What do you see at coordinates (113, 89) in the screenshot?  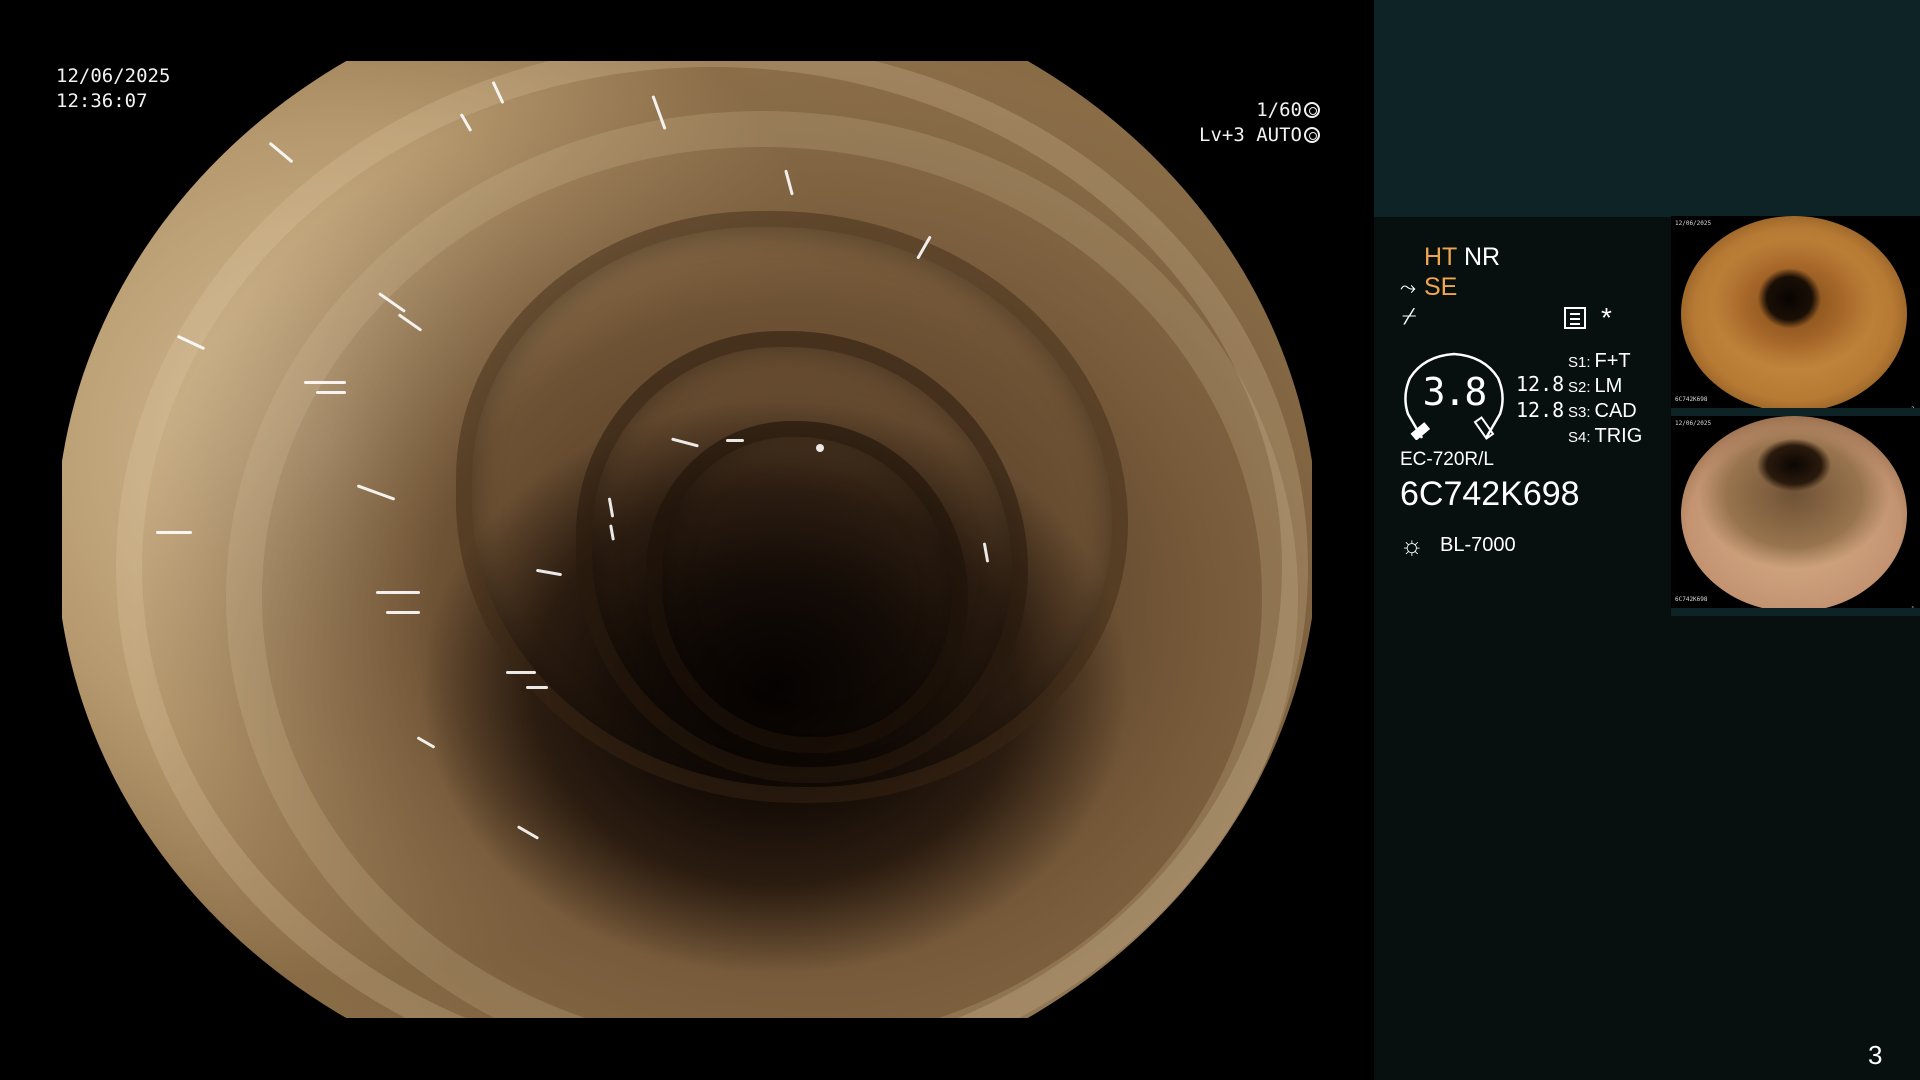 I see `date-time-overlay: 12/06/2025 12:36:07` at bounding box center [113, 89].